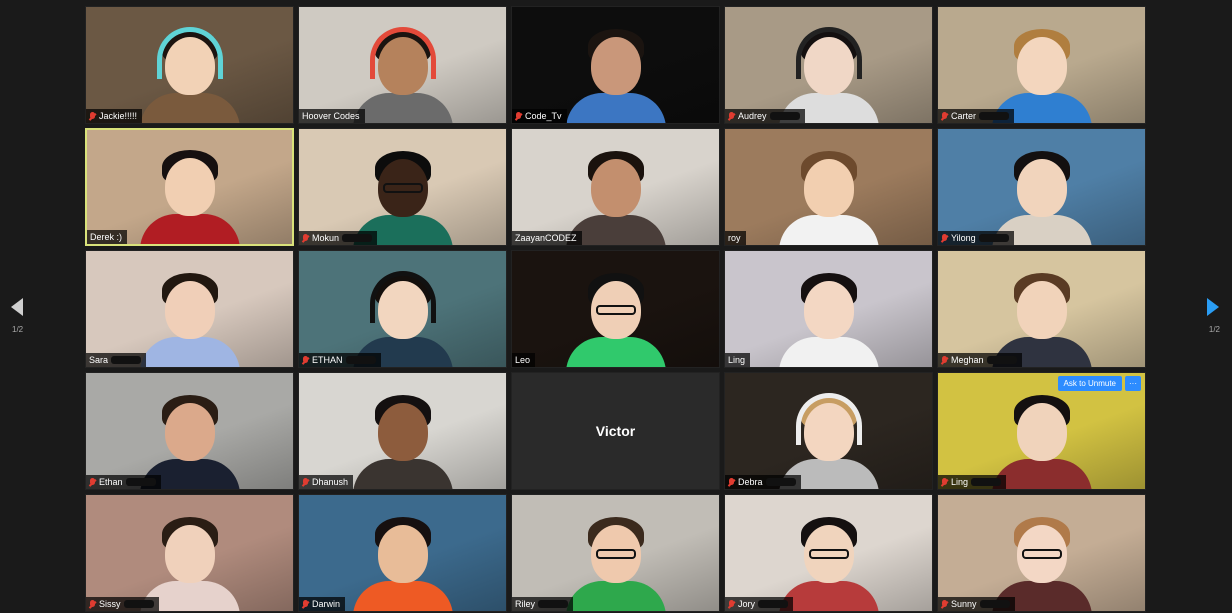 This screenshot has width=1232, height=613. I want to click on participant-name: Leo, so click(523, 360).